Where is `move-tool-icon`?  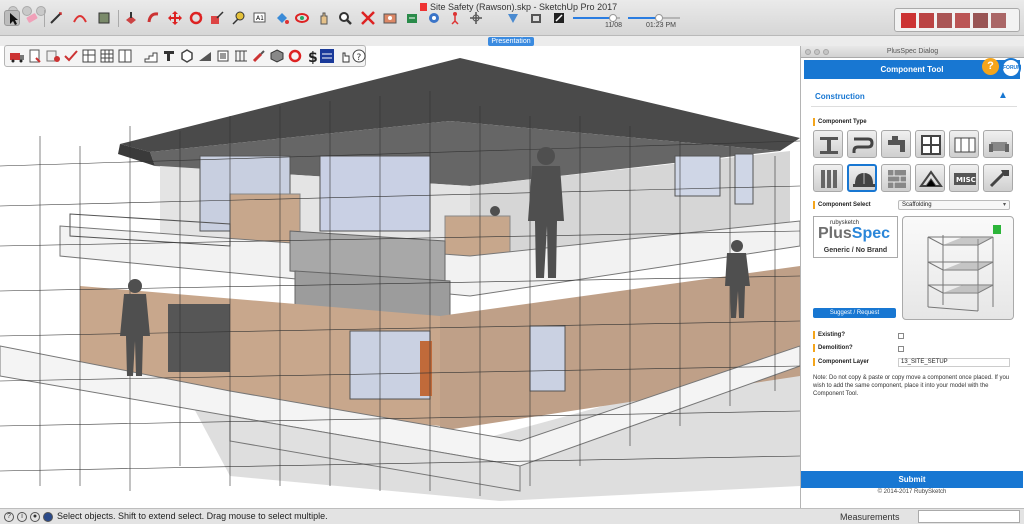
move-tool-icon is located at coordinates (175, 18).